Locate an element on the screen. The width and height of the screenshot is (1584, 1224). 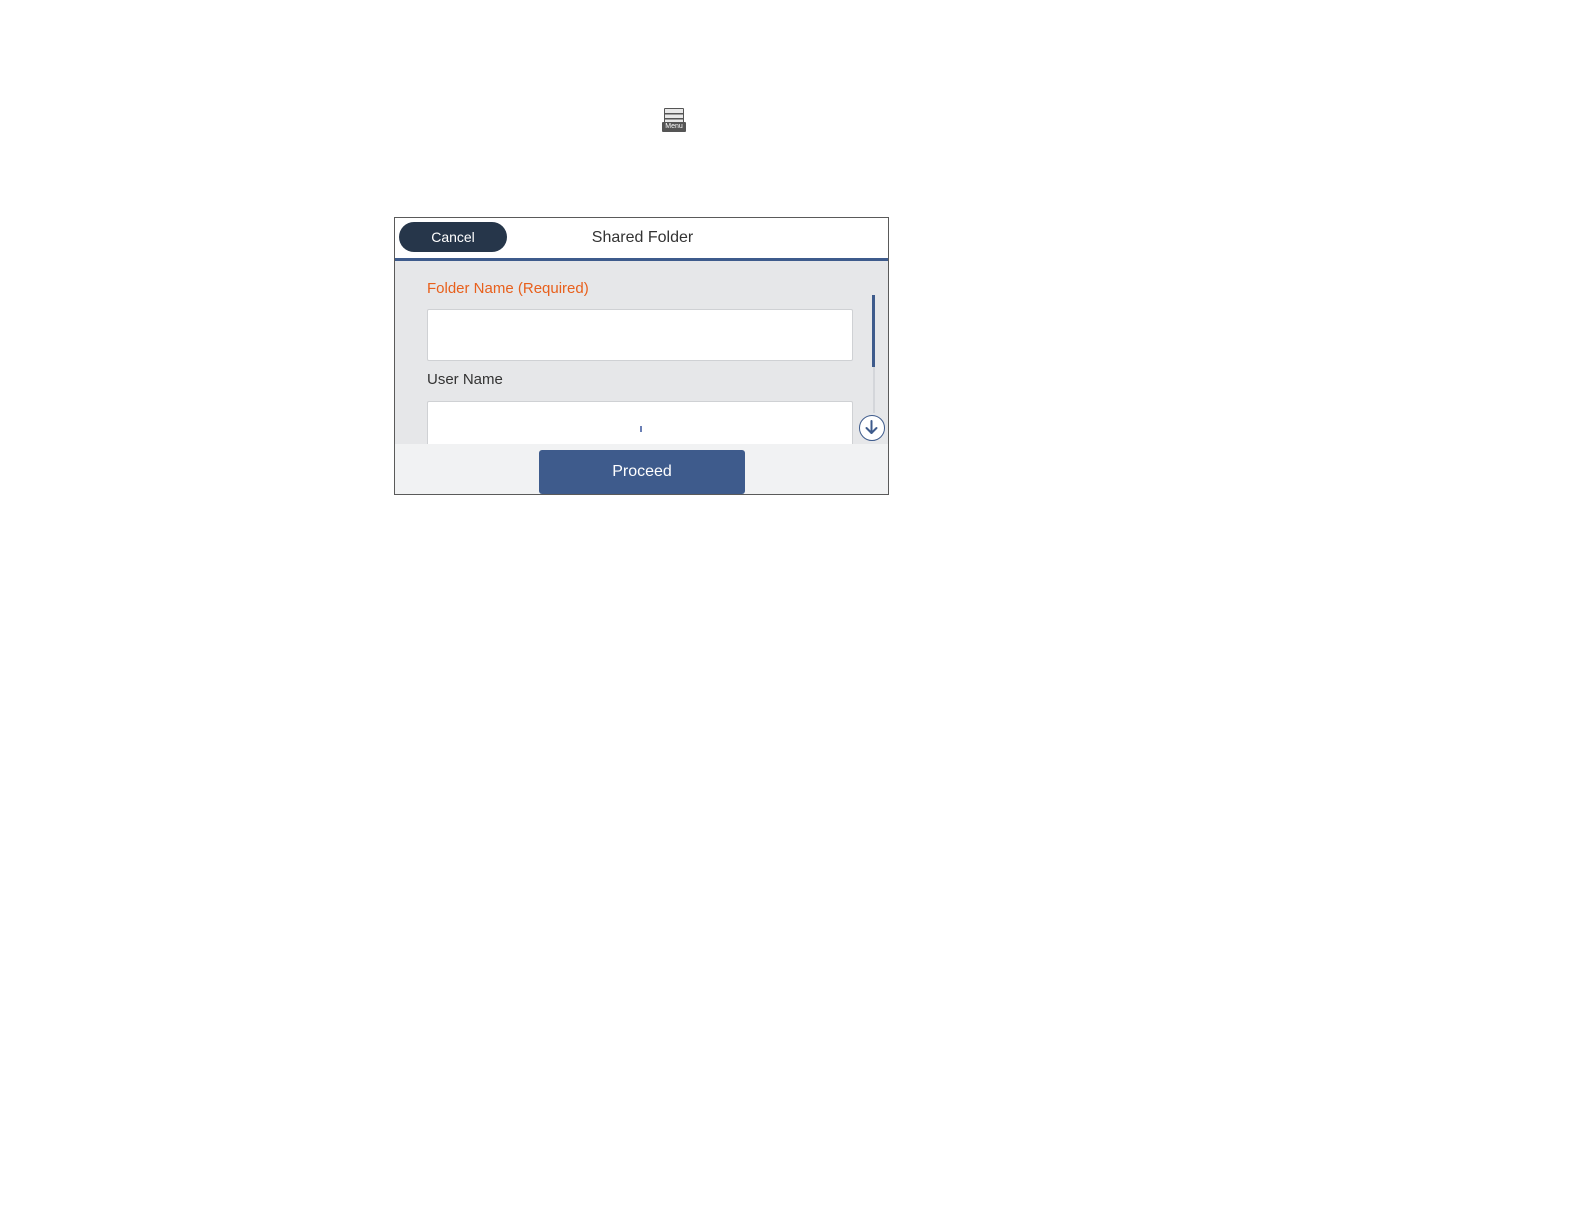
text-cursor is located at coordinates (641, 429).